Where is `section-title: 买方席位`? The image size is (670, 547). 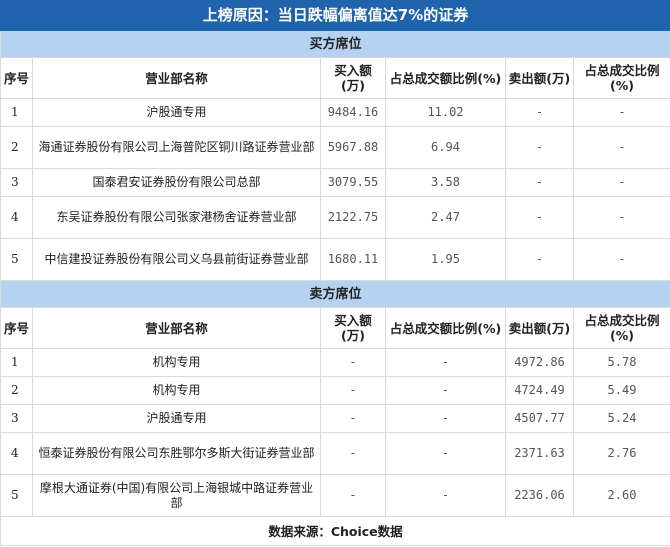
section-title: 买方席位 is located at coordinates (335, 44).